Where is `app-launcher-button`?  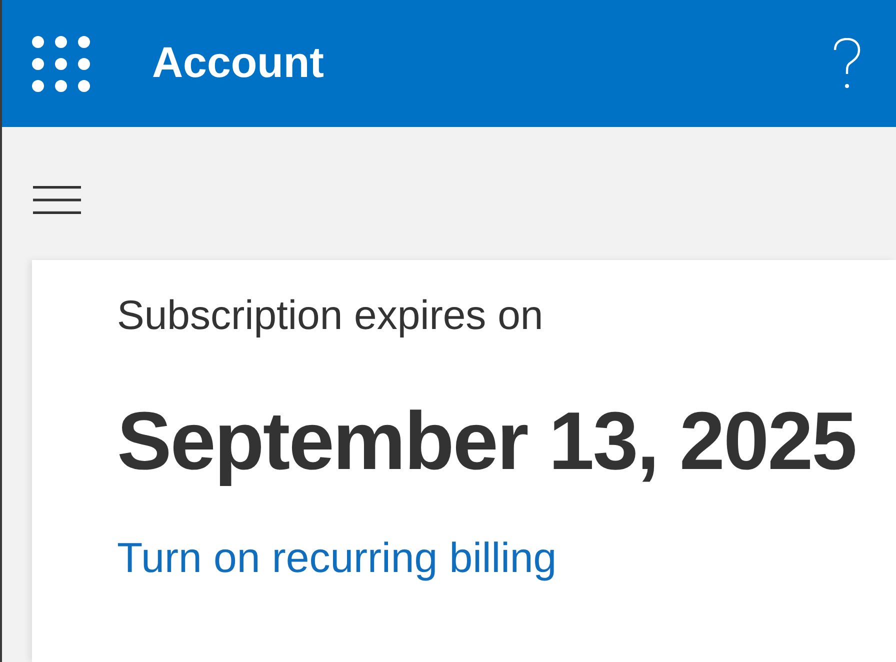 app-launcher-button is located at coordinates (61, 64).